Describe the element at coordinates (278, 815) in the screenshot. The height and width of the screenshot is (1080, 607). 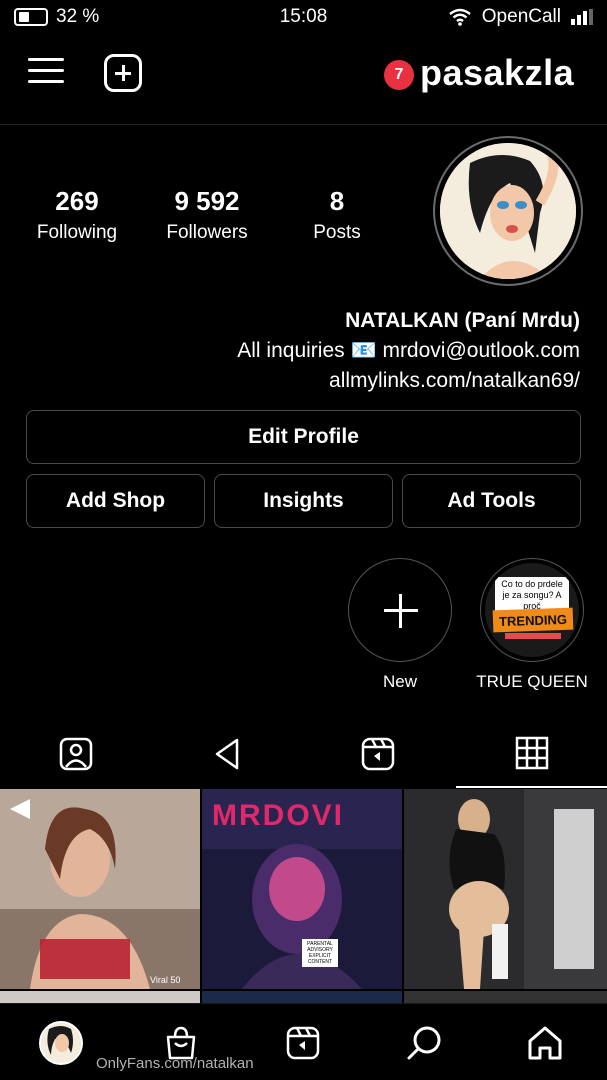
I see `post-2-title: MRDOVI` at that location.